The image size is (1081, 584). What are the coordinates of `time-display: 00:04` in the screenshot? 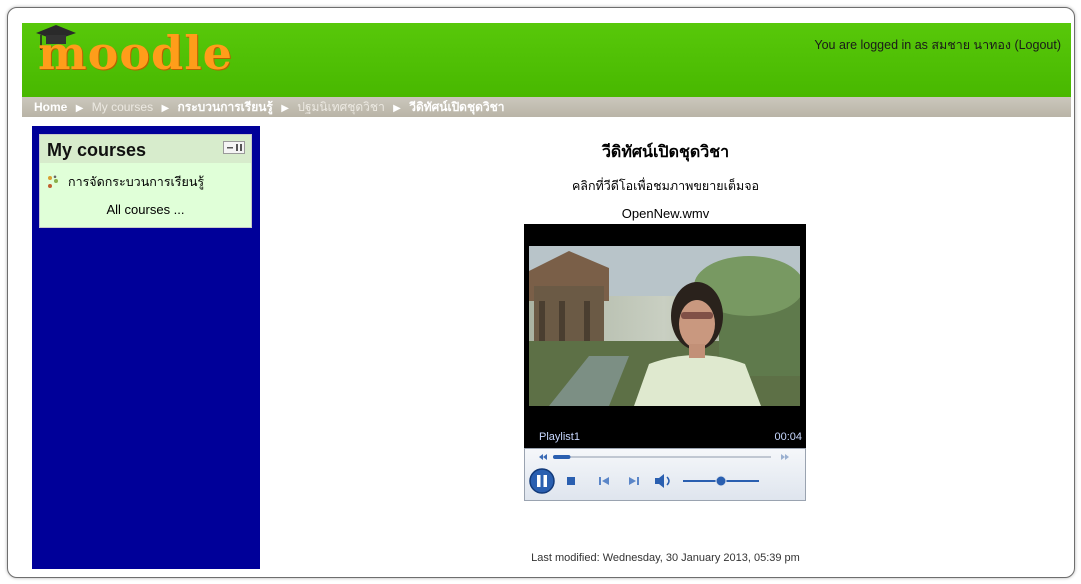 It's located at (788, 437).